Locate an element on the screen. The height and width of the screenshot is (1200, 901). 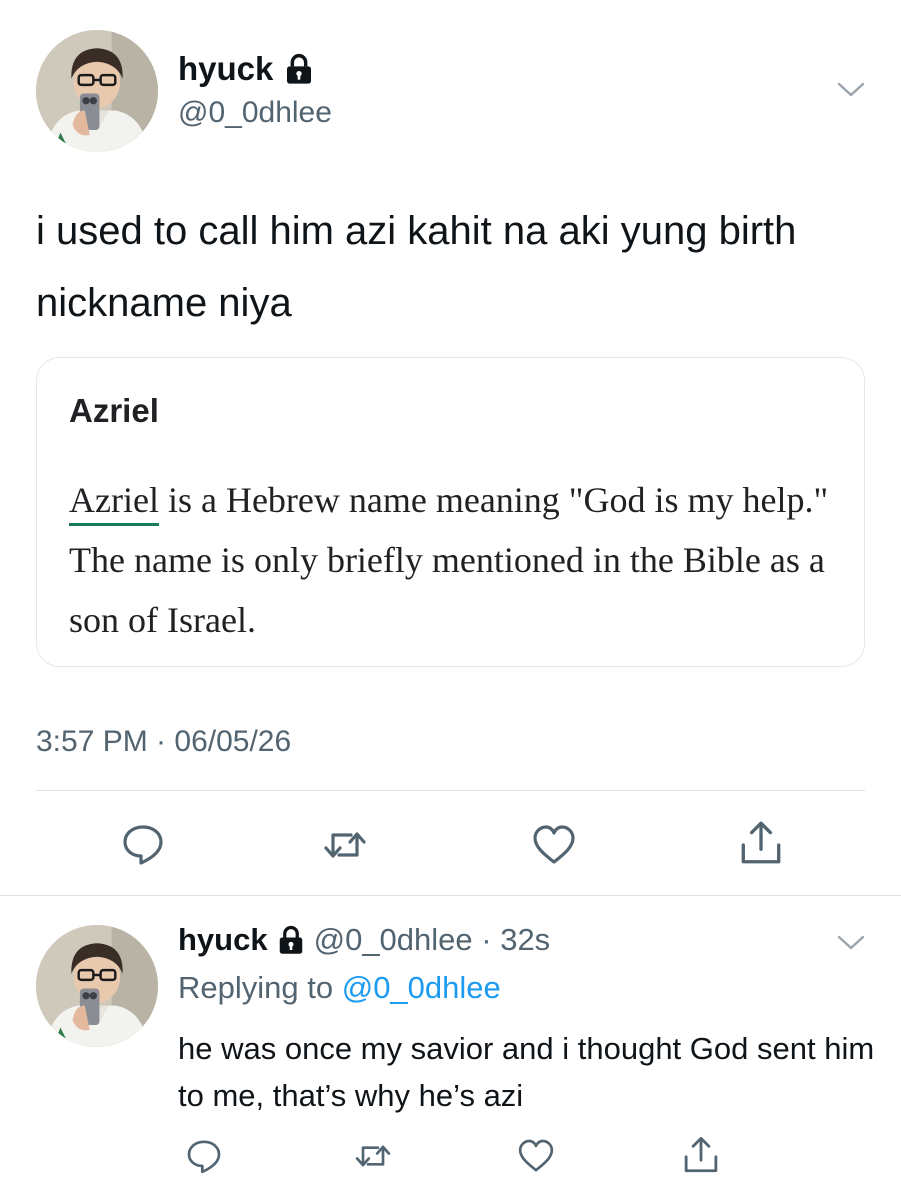
replying-to-label: Replying to is located at coordinates (260, 987).